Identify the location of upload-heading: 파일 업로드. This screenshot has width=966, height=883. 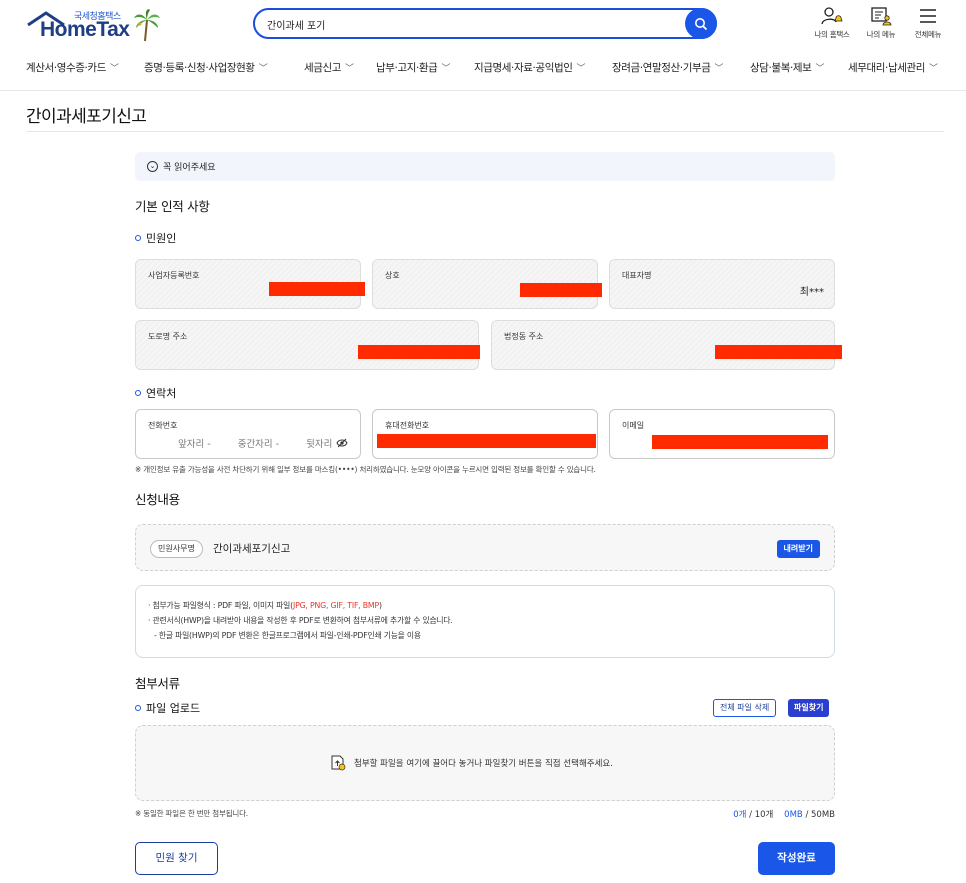
(167, 708).